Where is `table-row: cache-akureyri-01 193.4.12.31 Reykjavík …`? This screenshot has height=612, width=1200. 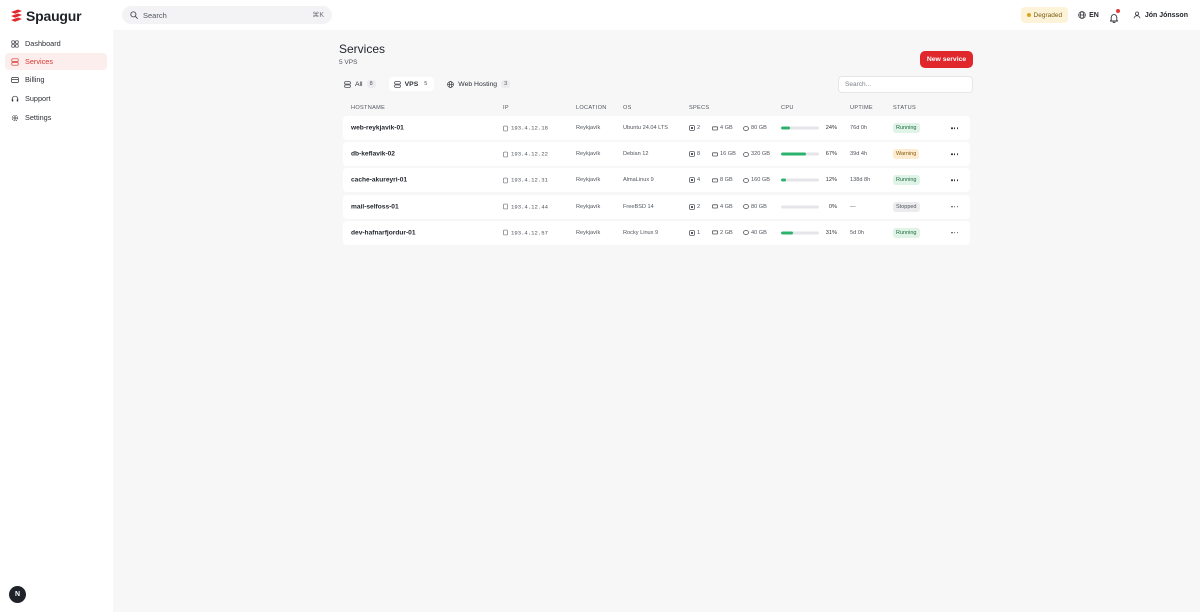 table-row: cache-akureyri-01 193.4.12.31 Reykjavík … is located at coordinates (656, 180).